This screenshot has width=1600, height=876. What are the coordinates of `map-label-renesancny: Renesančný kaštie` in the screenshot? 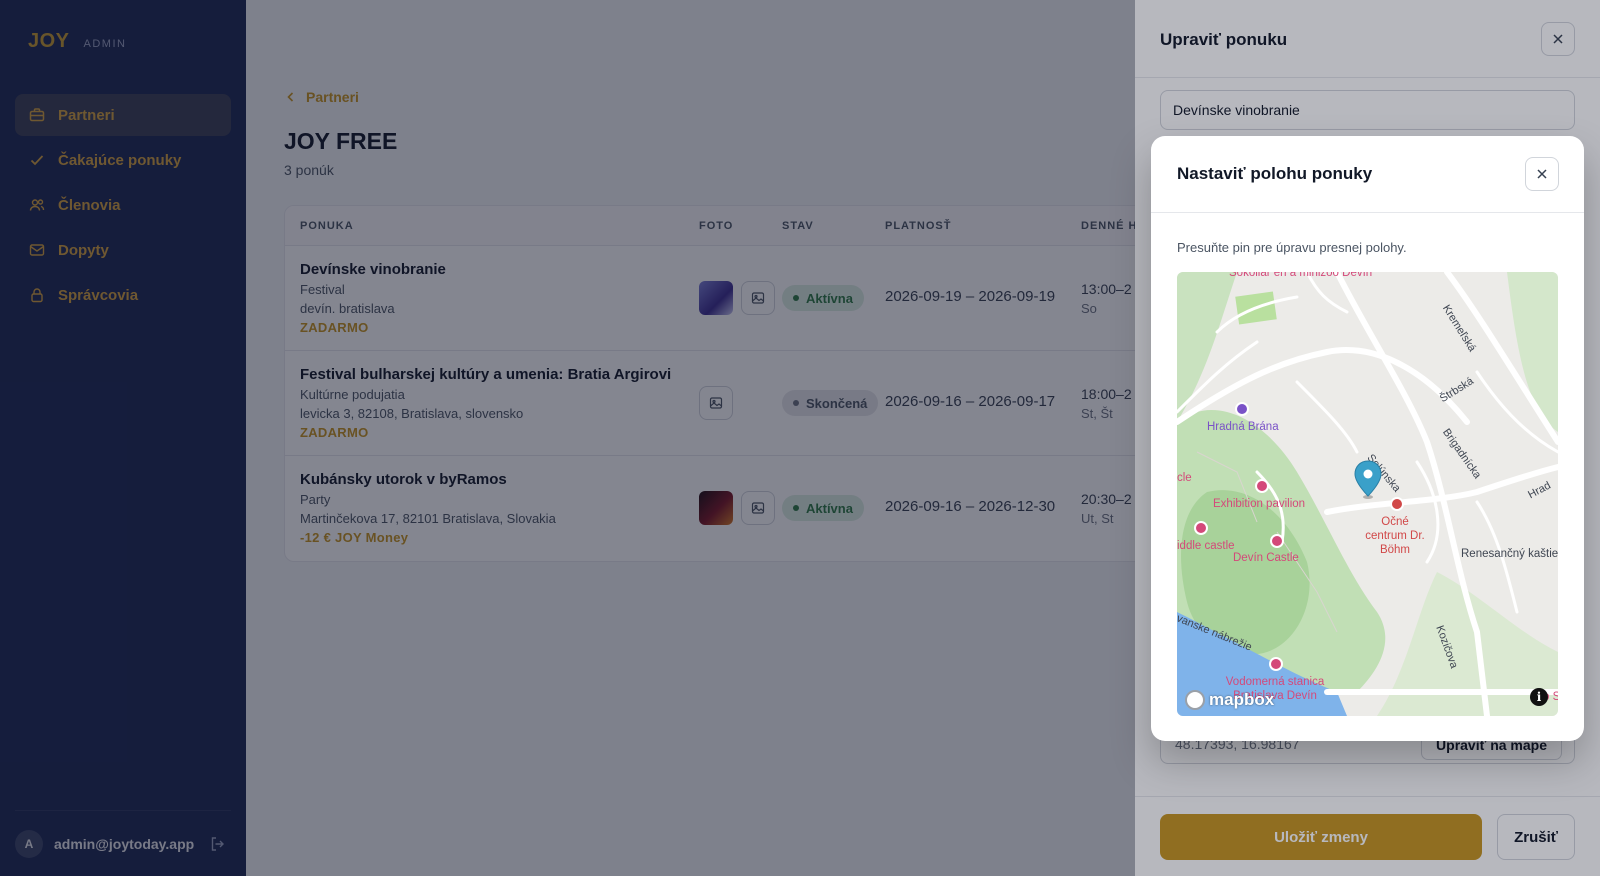 It's located at (1509, 554).